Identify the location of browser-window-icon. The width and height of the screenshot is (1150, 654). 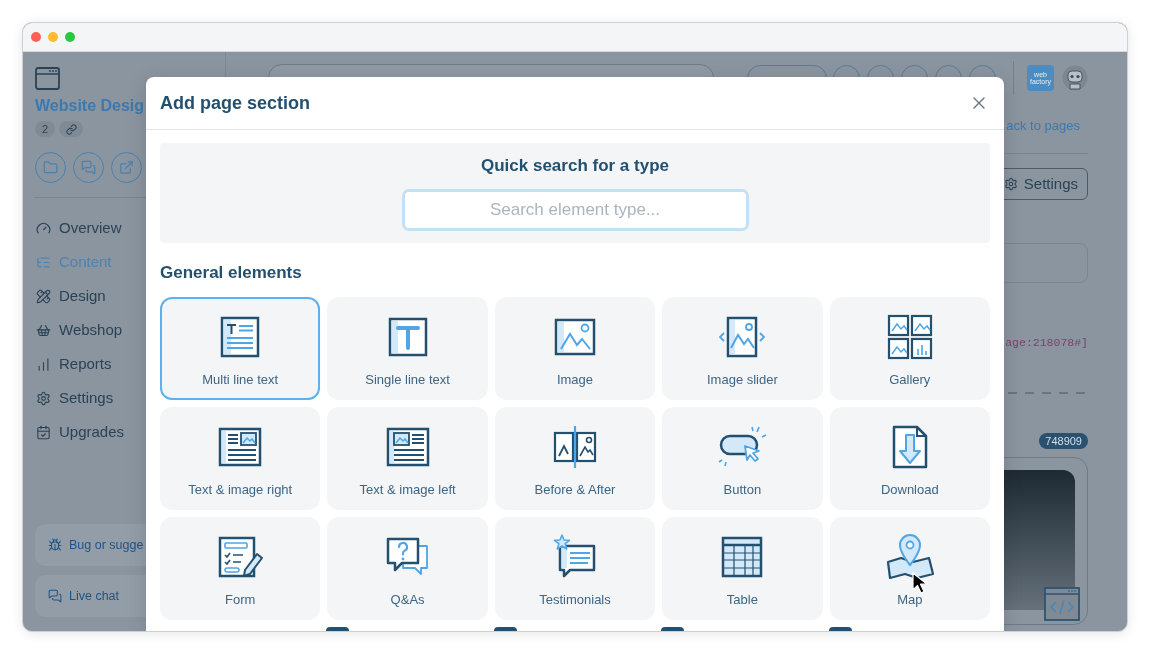
(47, 78).